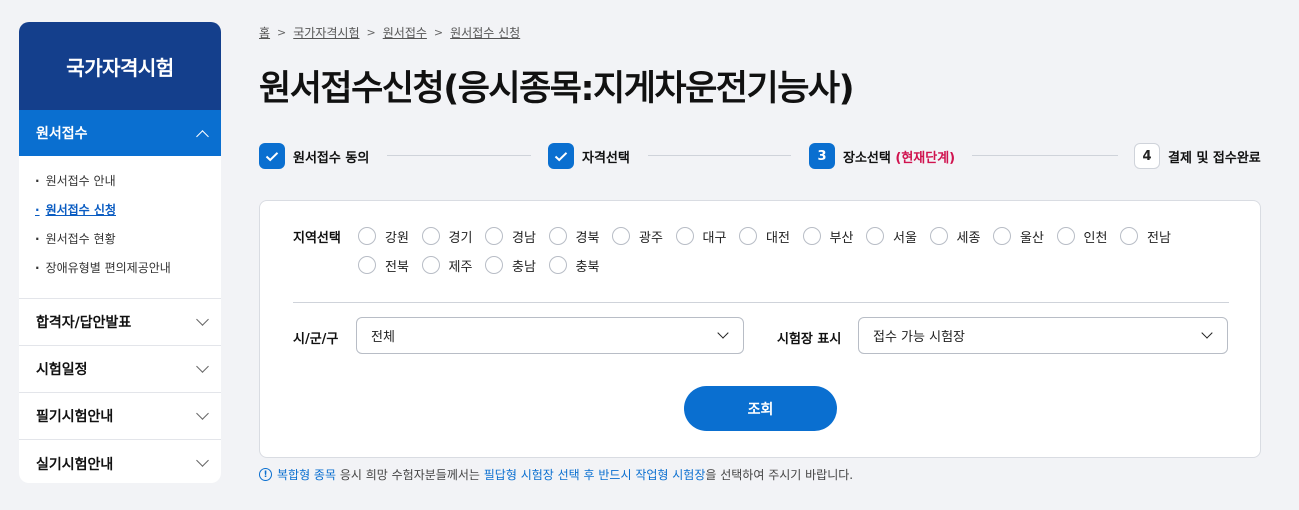 The height and width of the screenshot is (510, 1299). Describe the element at coordinates (760, 408) in the screenshot. I see `search-button: 조회` at that location.